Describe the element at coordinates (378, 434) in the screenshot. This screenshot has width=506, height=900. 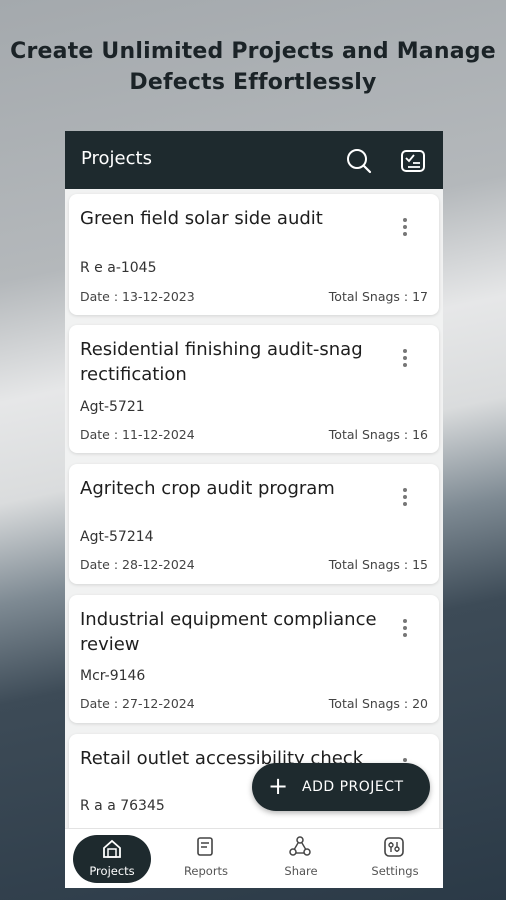
I see `project-snag-count: Total Snags : 16` at that location.